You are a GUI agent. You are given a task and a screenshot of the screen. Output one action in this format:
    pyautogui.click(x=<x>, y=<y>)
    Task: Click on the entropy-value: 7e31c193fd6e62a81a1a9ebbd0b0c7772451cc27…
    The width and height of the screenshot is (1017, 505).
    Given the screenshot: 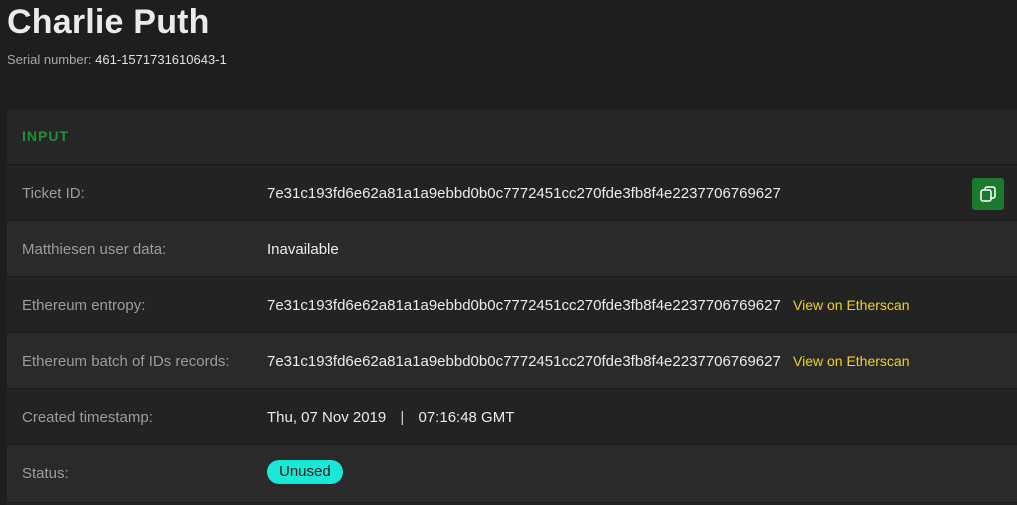 What is the action you would take?
    pyautogui.click(x=524, y=305)
    